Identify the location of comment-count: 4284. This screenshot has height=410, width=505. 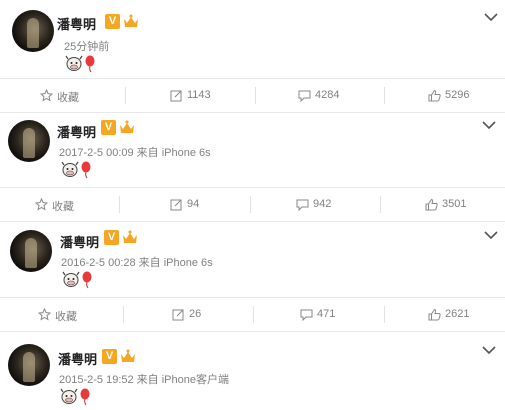
(327, 95).